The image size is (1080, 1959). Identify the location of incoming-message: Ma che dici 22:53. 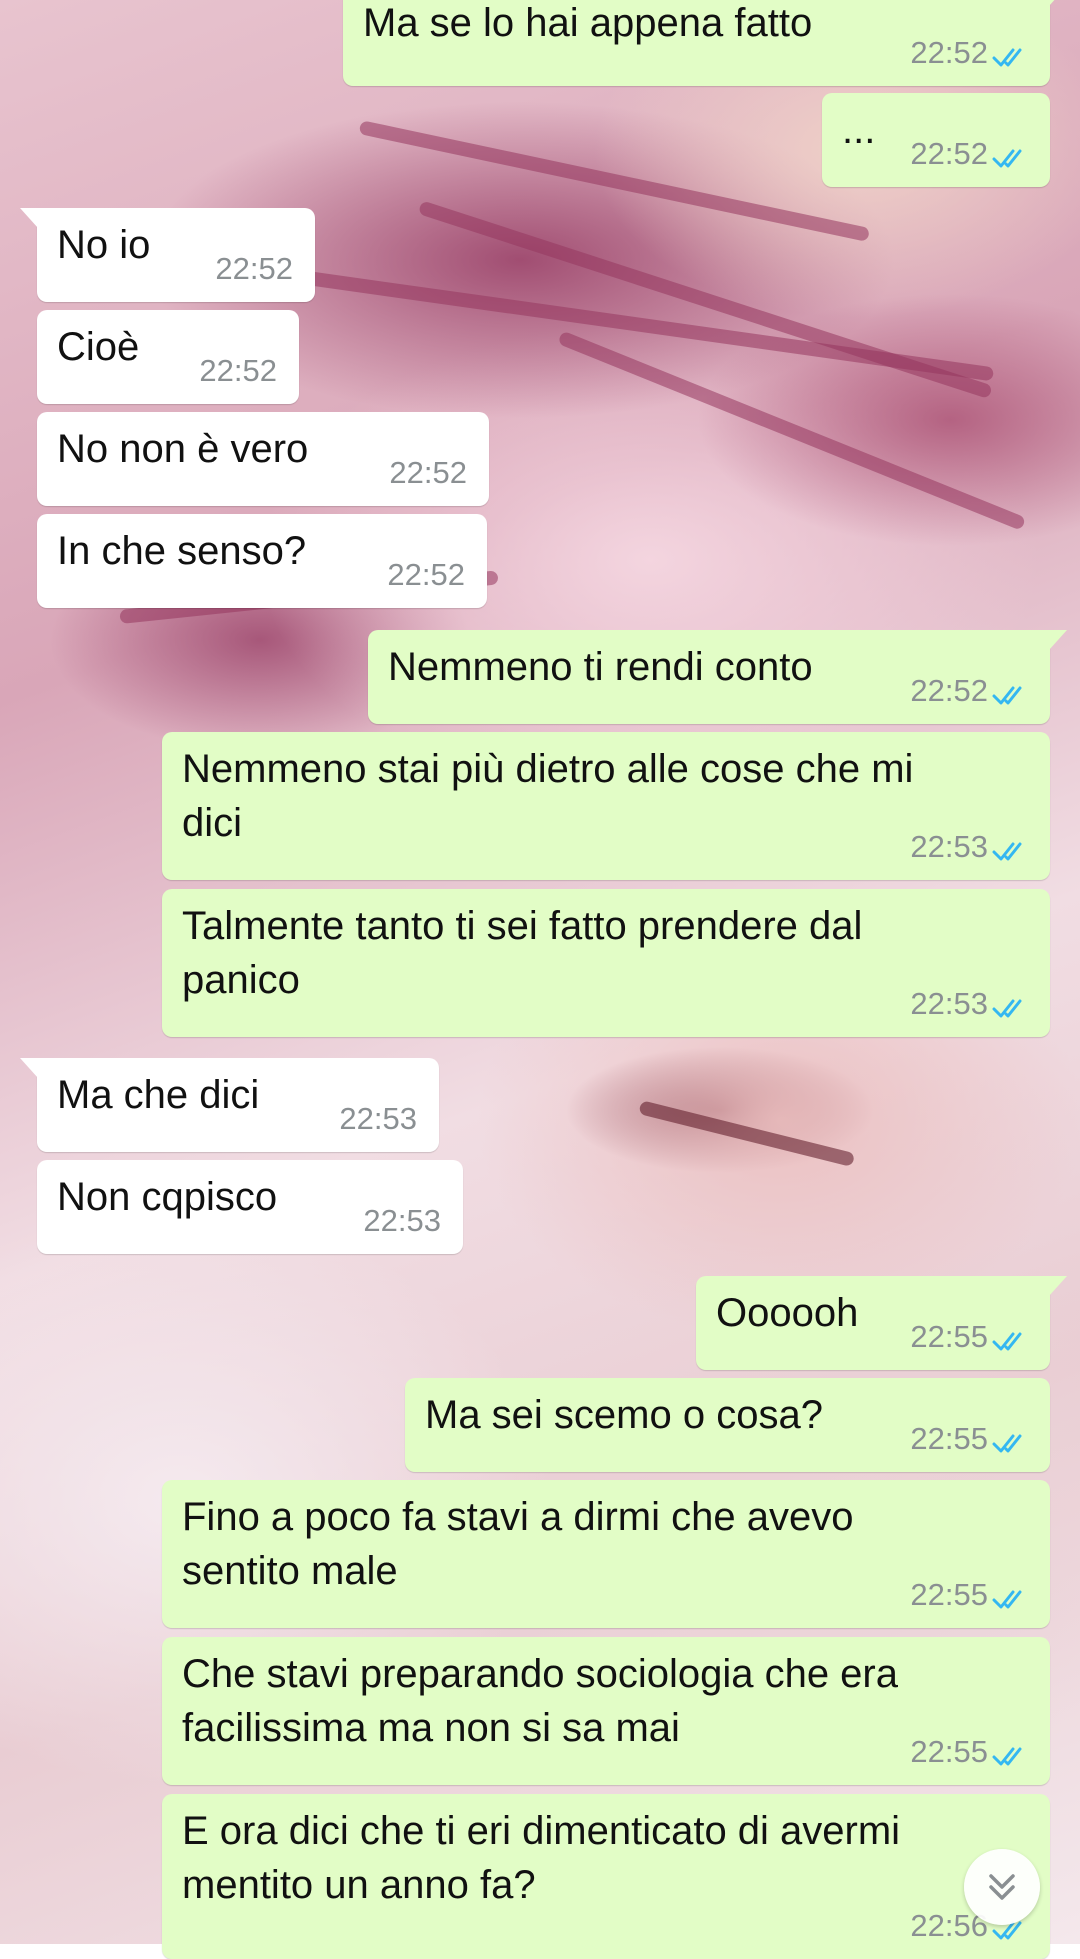
(229, 1105).